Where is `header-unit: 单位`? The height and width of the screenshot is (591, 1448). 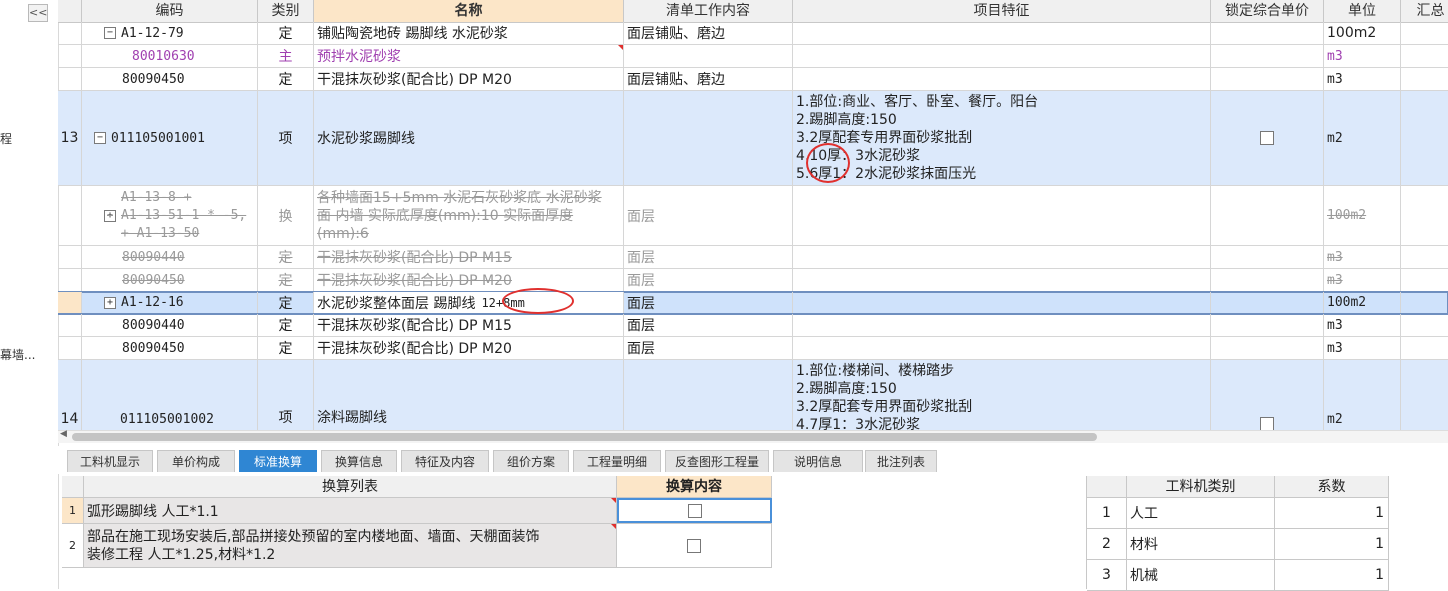 header-unit: 单位 is located at coordinates (1362, 11).